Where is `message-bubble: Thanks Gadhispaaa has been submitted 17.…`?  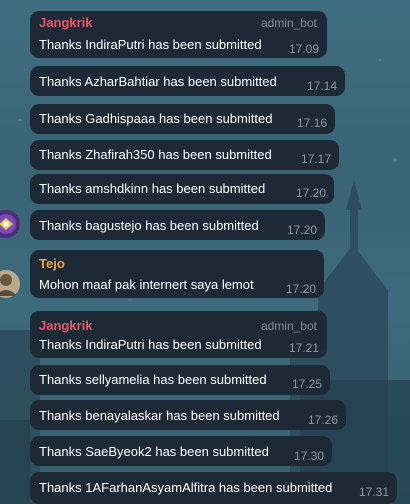
message-bubble: Thanks Gadhispaaa has been submitted 17.… is located at coordinates (182, 119).